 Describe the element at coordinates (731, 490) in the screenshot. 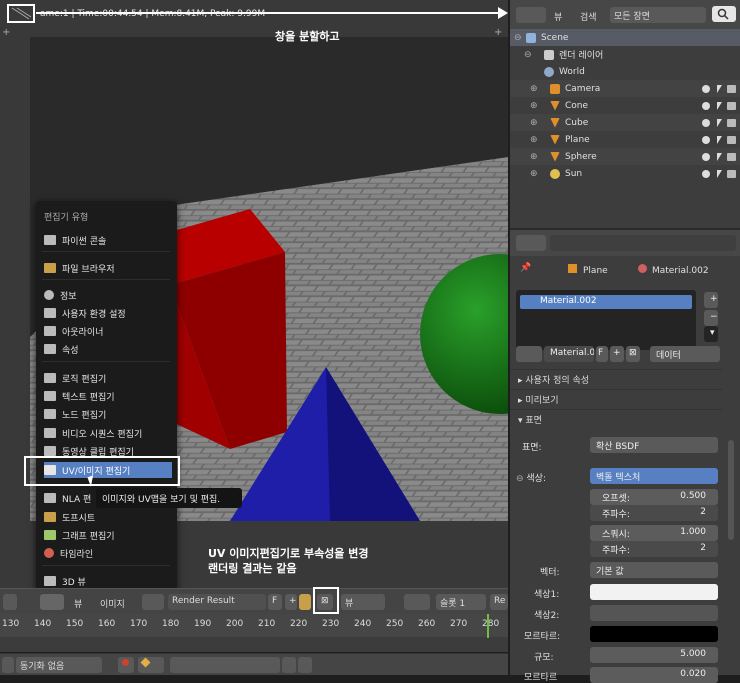

I see `properties-scrollbar` at that location.